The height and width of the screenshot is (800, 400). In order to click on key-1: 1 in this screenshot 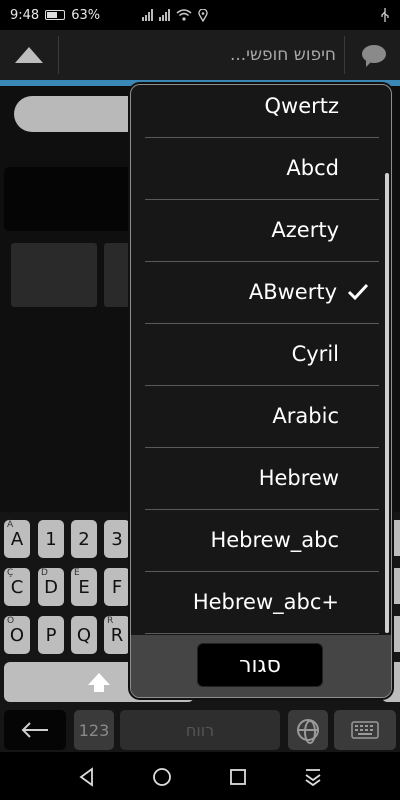, I will do `click(51, 539)`.